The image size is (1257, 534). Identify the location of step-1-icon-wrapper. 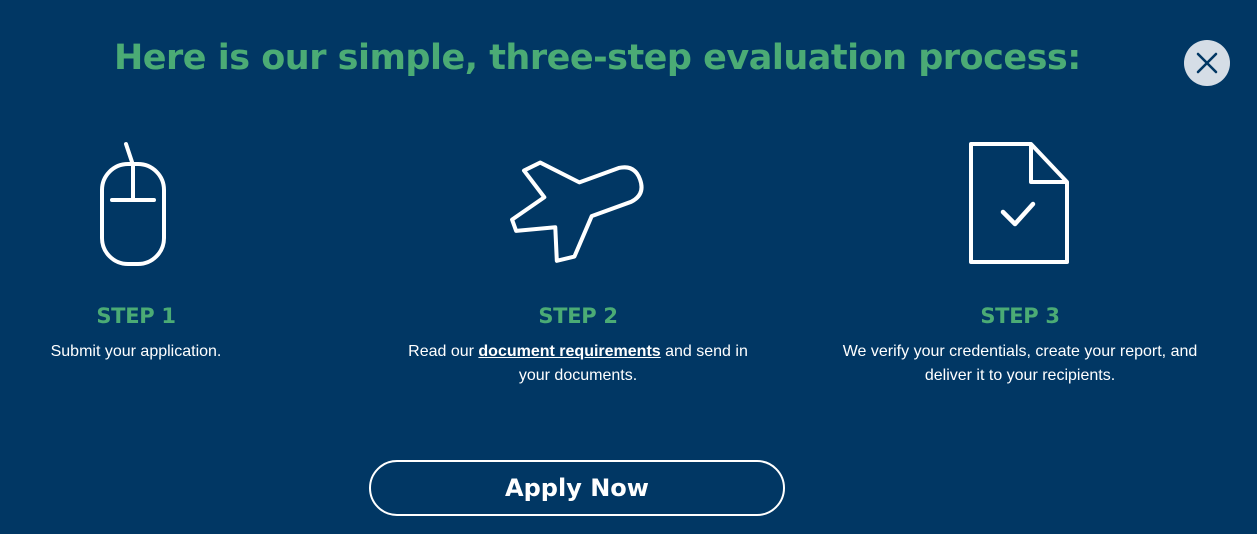
(136, 204).